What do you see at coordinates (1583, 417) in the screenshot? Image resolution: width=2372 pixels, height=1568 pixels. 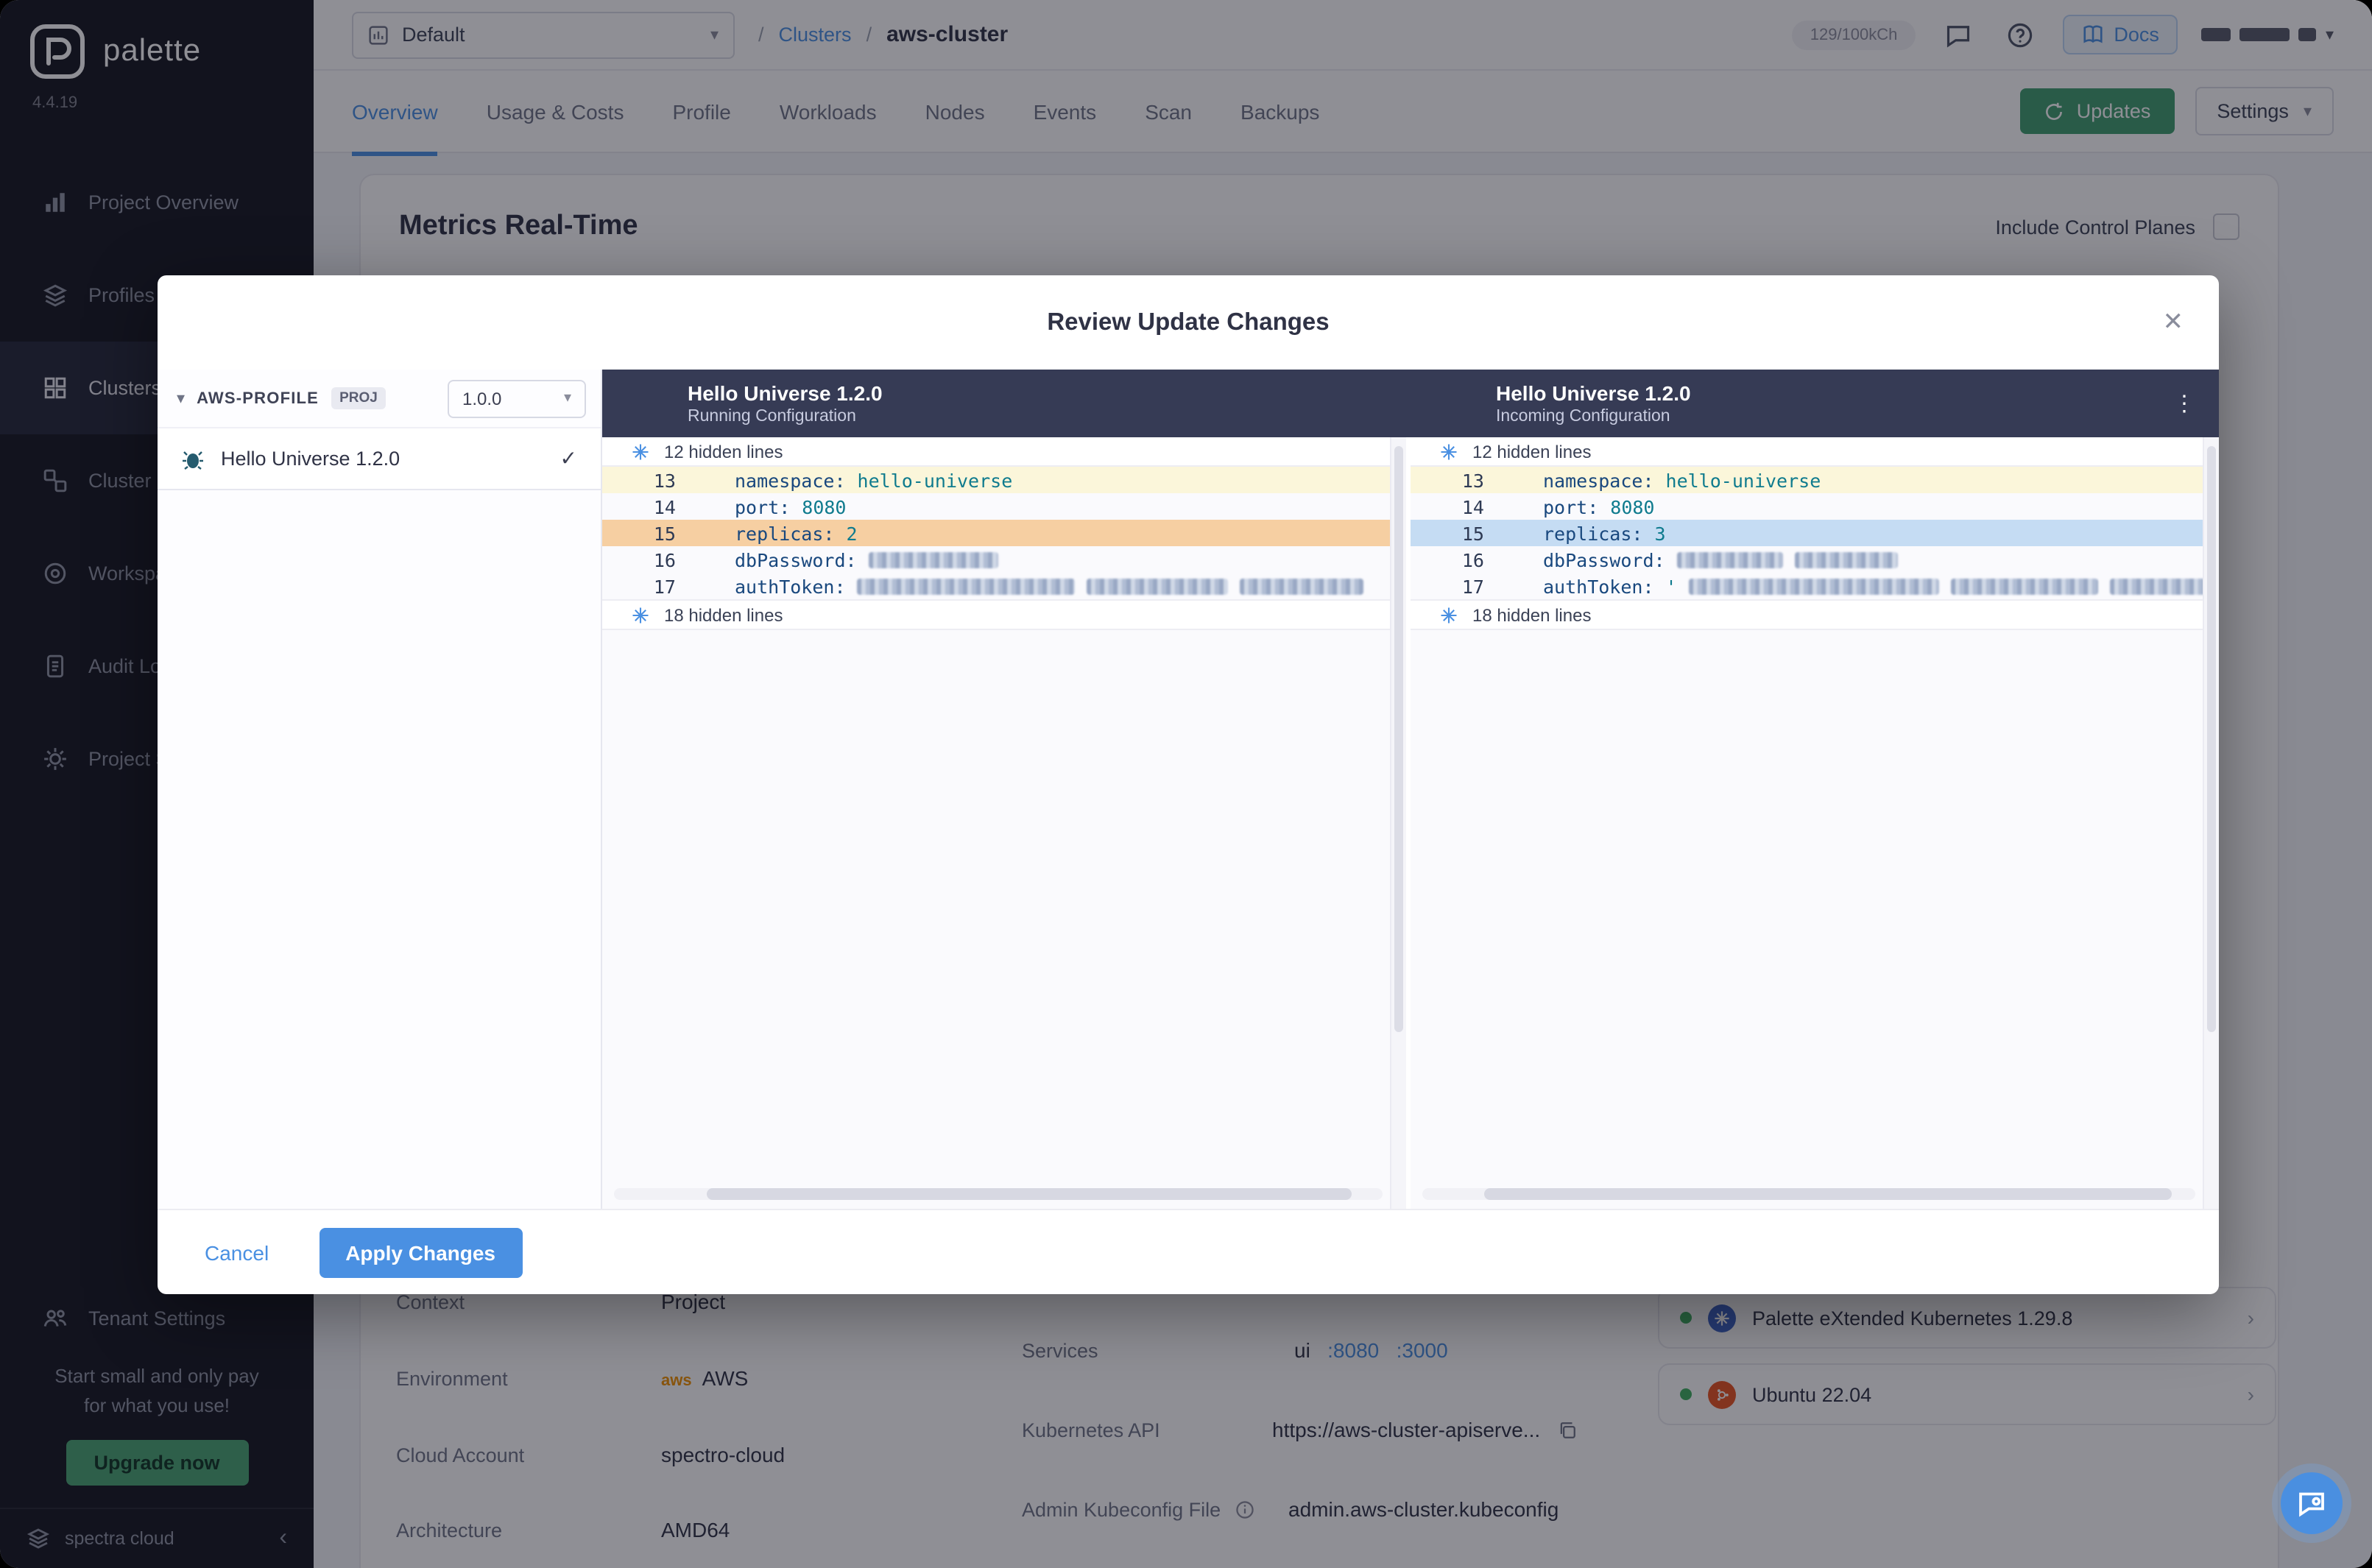 I see `incoming-config-subtitle: Incoming Configuration` at bounding box center [1583, 417].